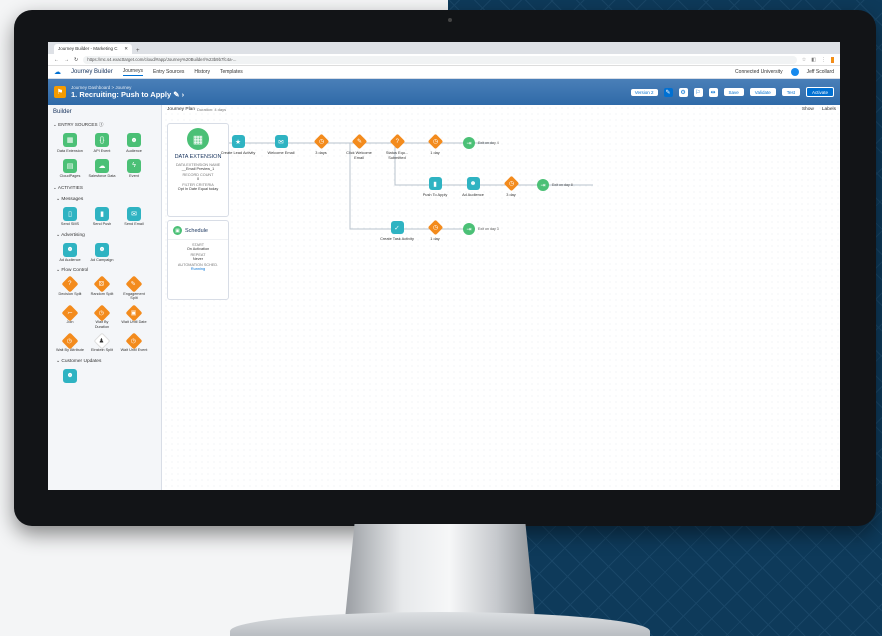  What do you see at coordinates (231, 72) in the screenshot?
I see `tab-templates: Templates` at bounding box center [231, 72].